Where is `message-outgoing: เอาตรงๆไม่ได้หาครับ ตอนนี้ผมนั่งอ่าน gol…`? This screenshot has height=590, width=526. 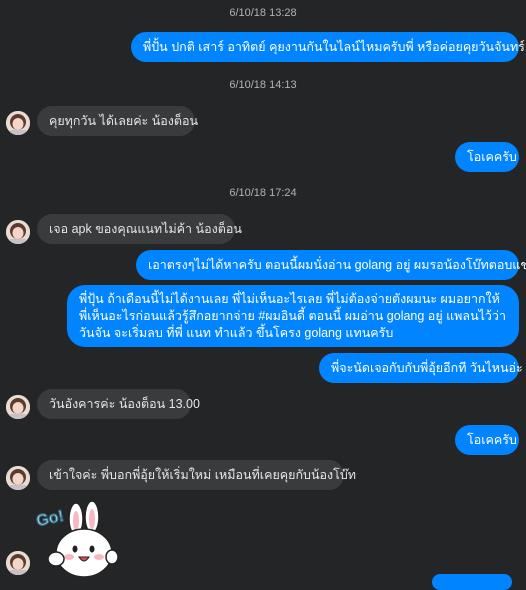 message-outgoing: เอาตรงๆไม่ได้หาครับ ตอนนี้ผมนั่งอ่าน gol… is located at coordinates (331, 265).